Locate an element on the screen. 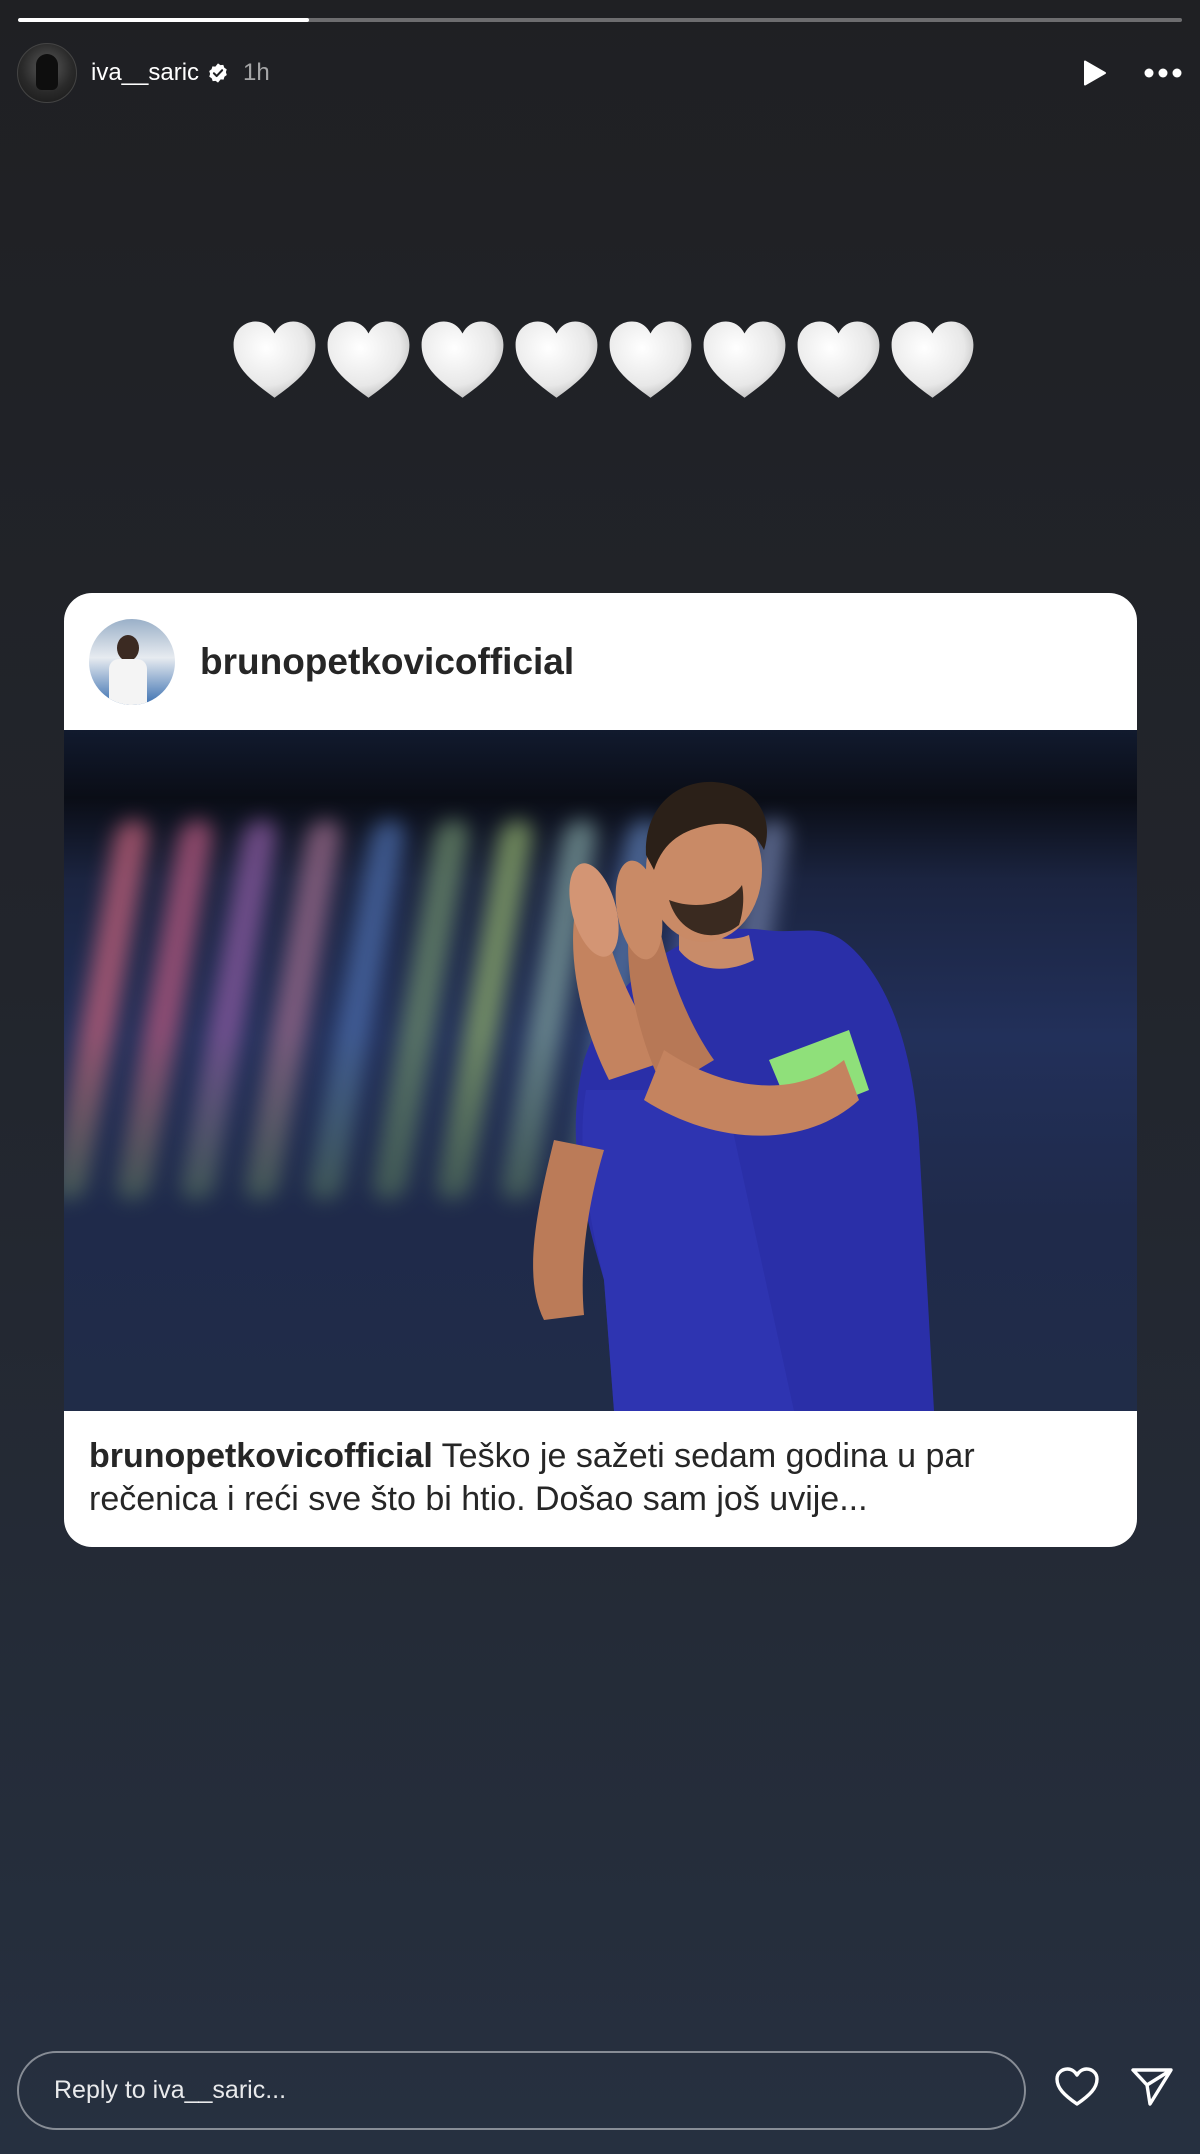  hearts-sticker is located at coordinates (603, 360).